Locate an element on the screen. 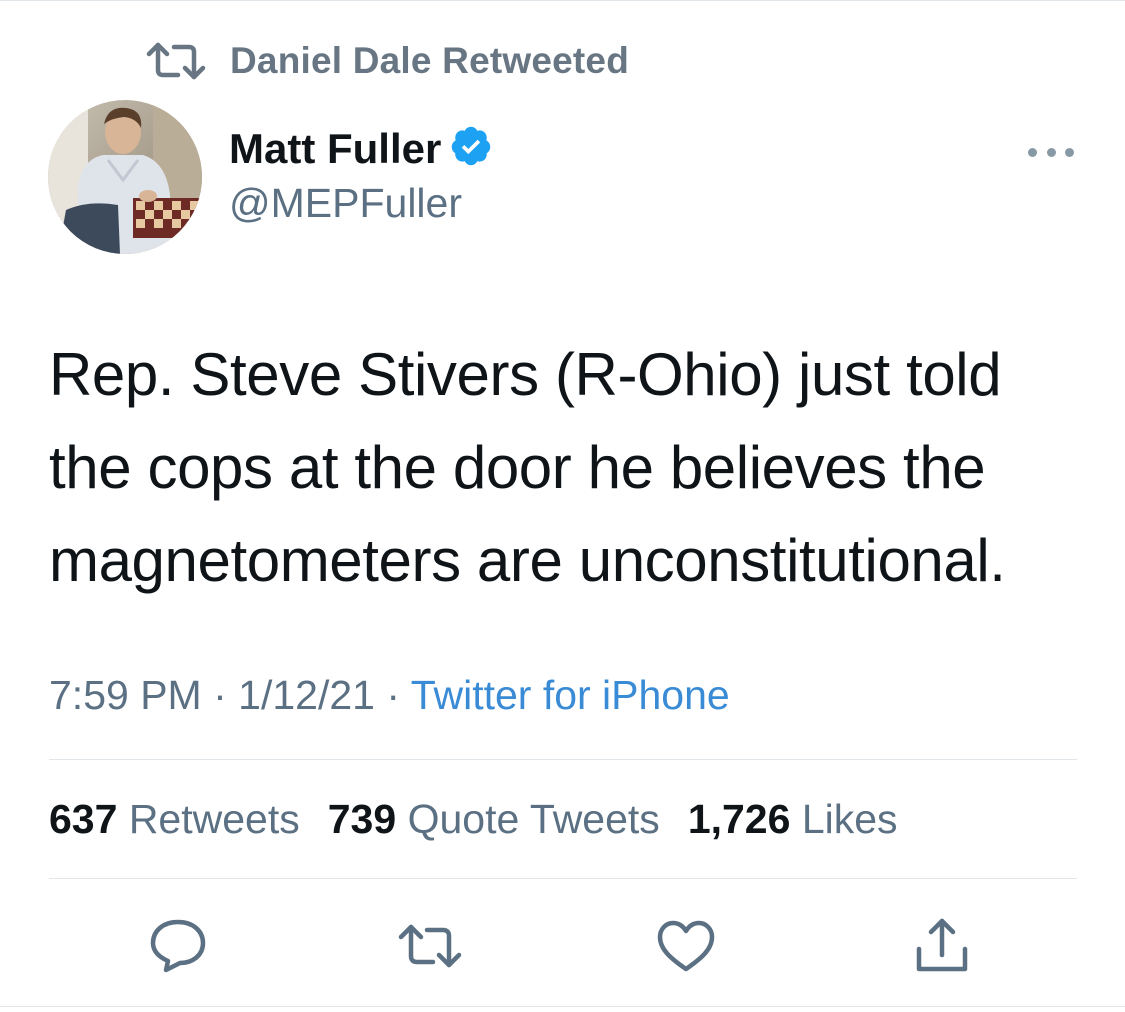  reply-icon is located at coordinates (178, 946).